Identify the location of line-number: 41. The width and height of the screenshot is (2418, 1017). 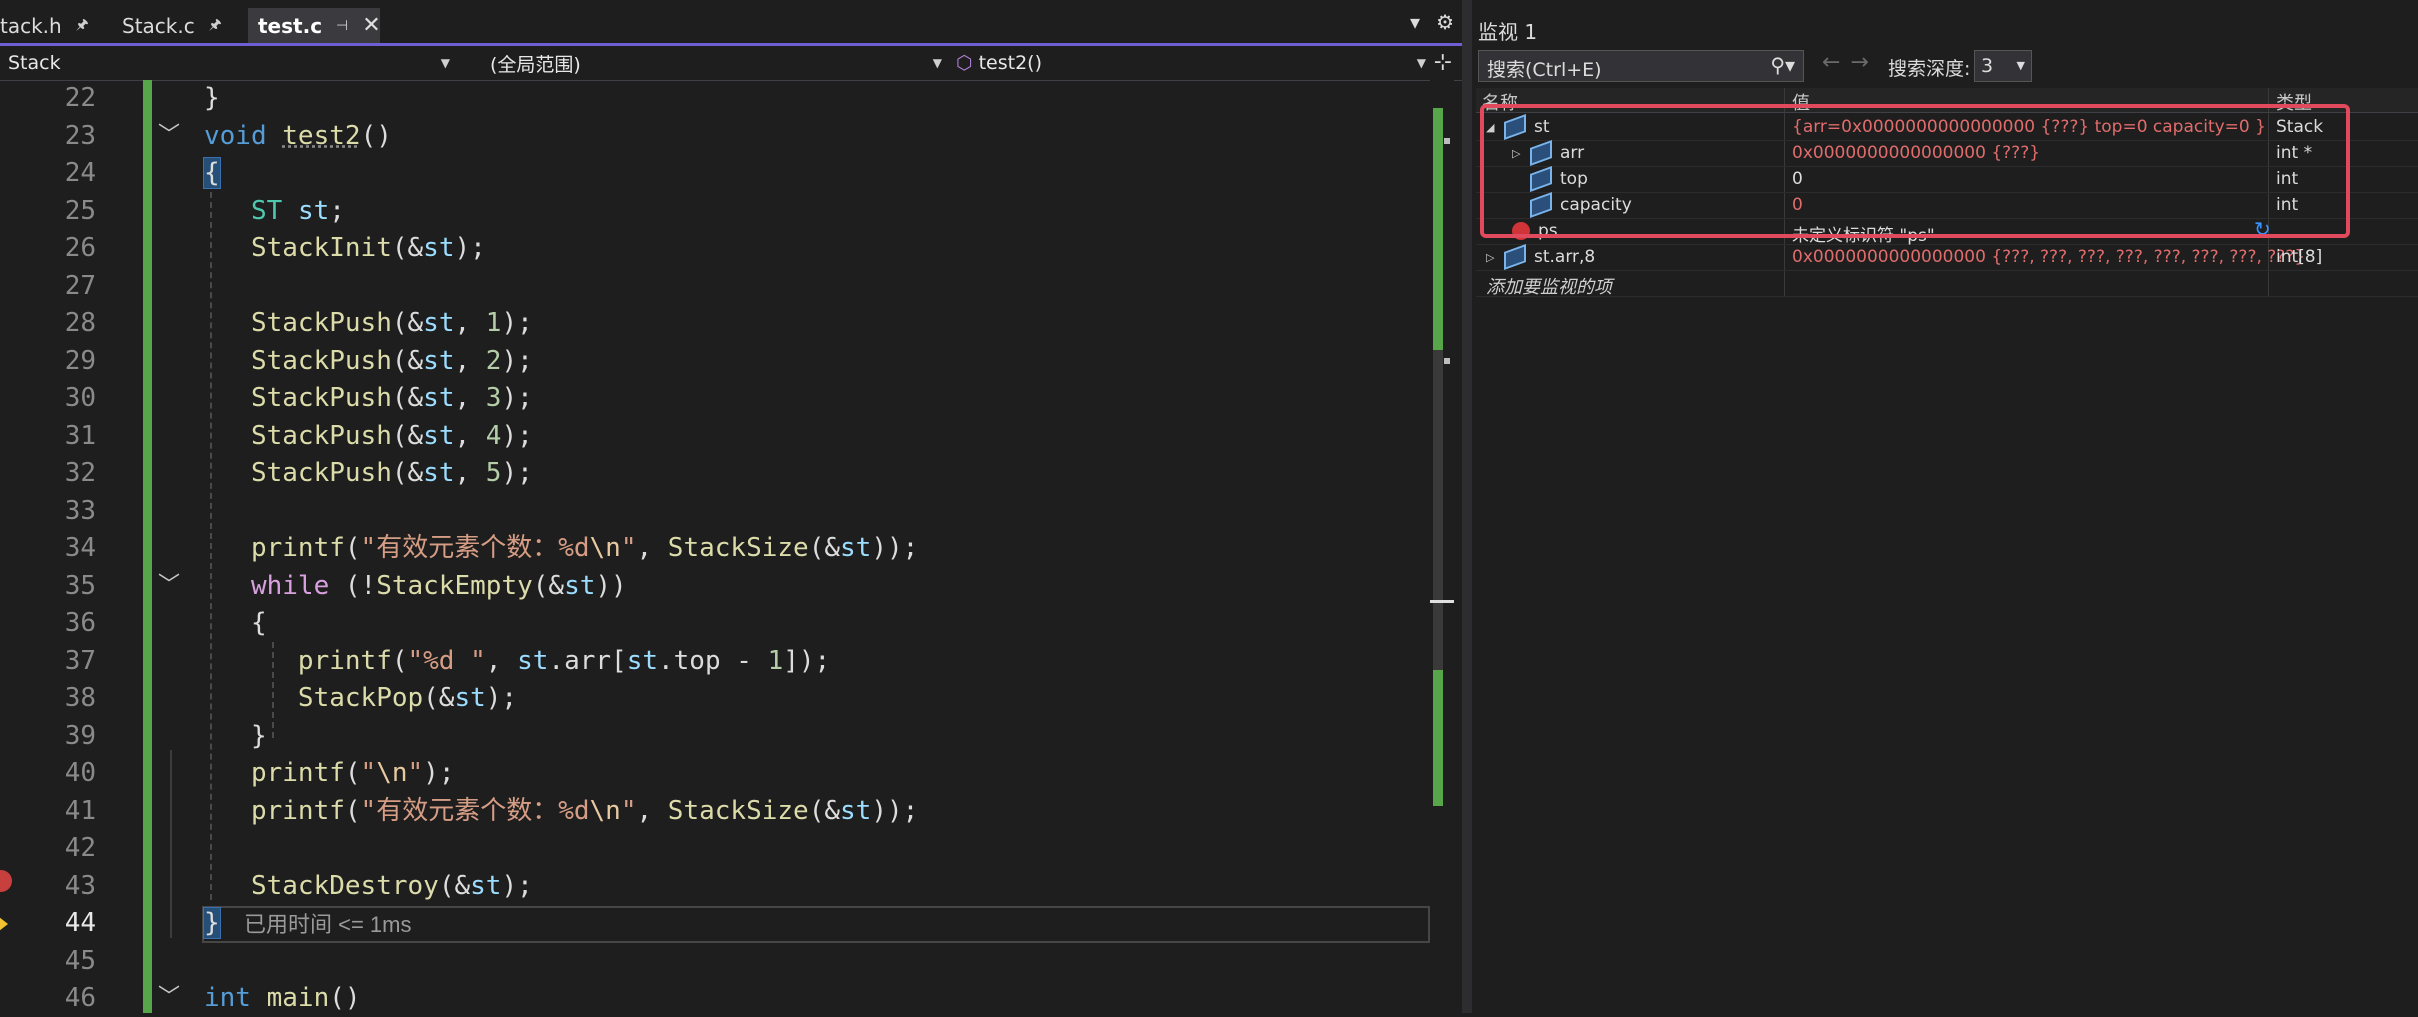
(80, 810).